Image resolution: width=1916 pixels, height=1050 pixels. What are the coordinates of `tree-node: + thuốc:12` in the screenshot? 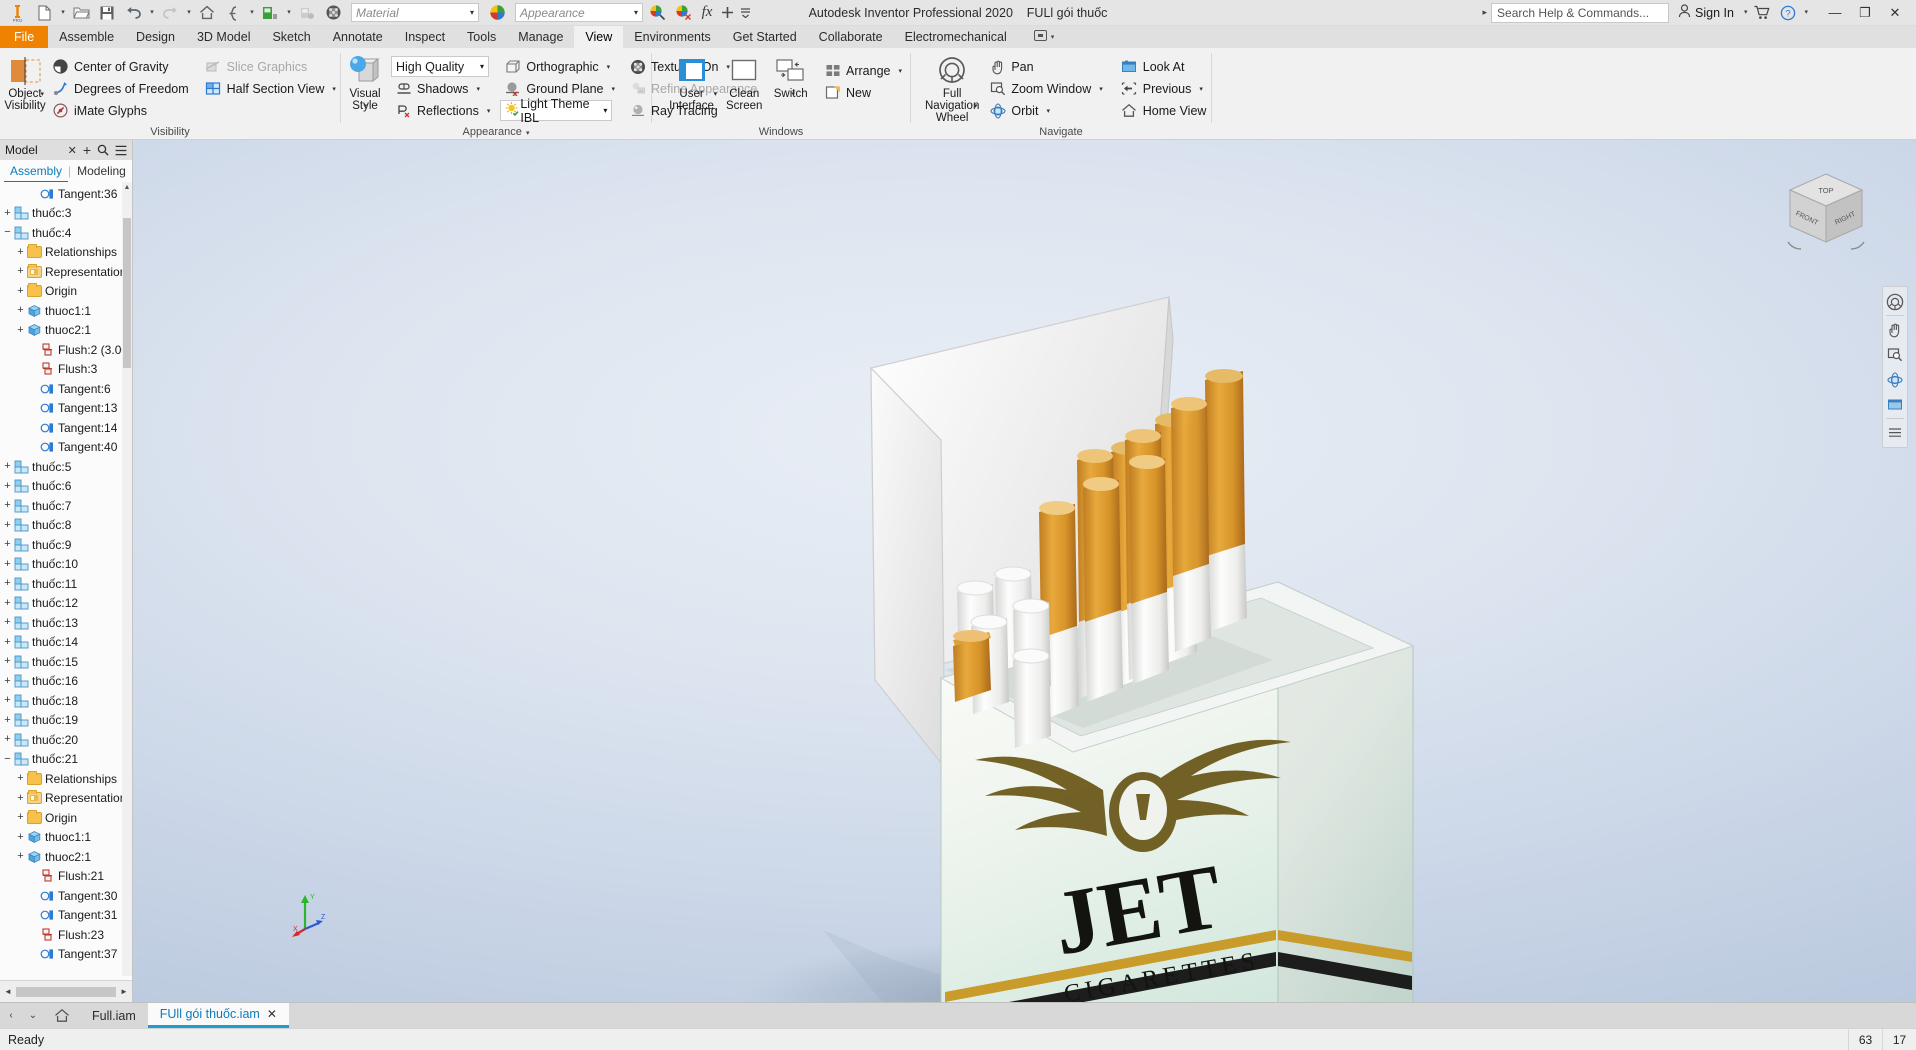 It's located at (66, 604).